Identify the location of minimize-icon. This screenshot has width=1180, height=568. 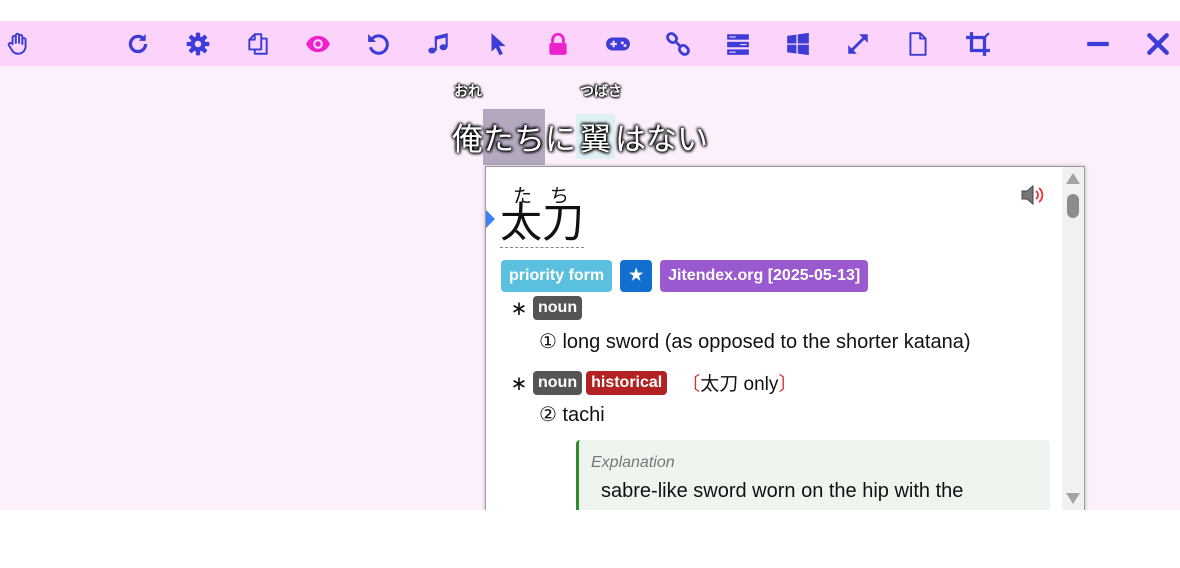
(1098, 44).